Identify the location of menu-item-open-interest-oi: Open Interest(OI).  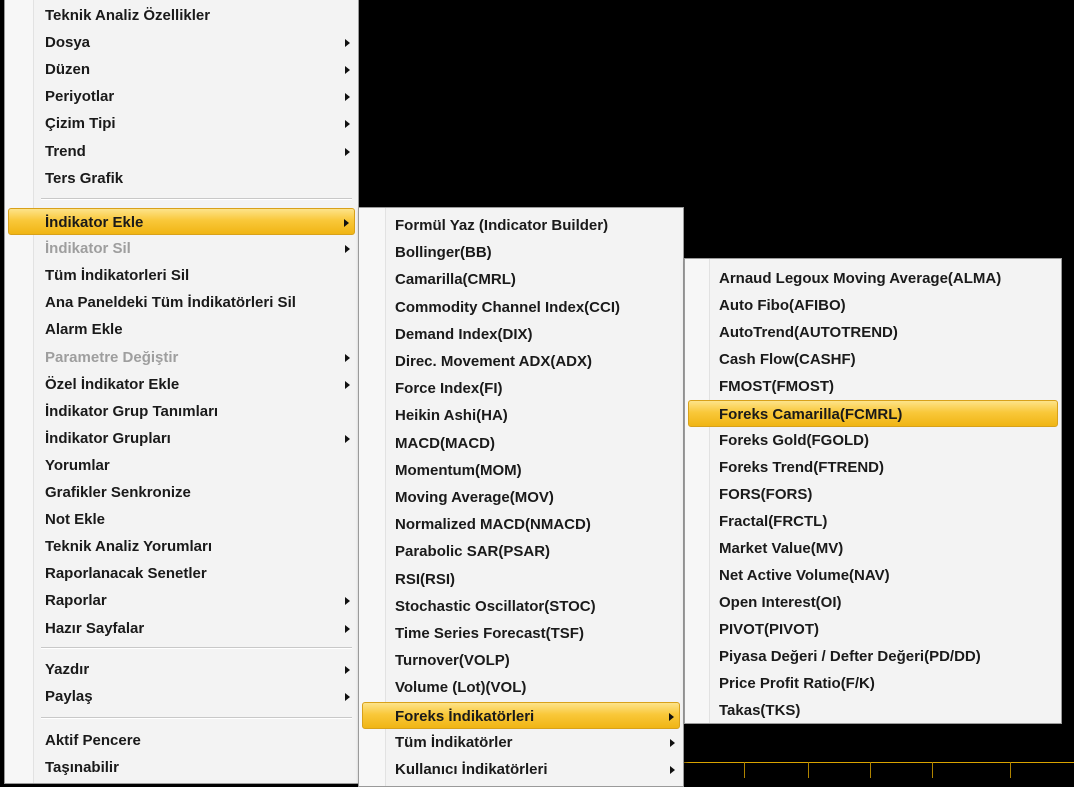
(873, 602).